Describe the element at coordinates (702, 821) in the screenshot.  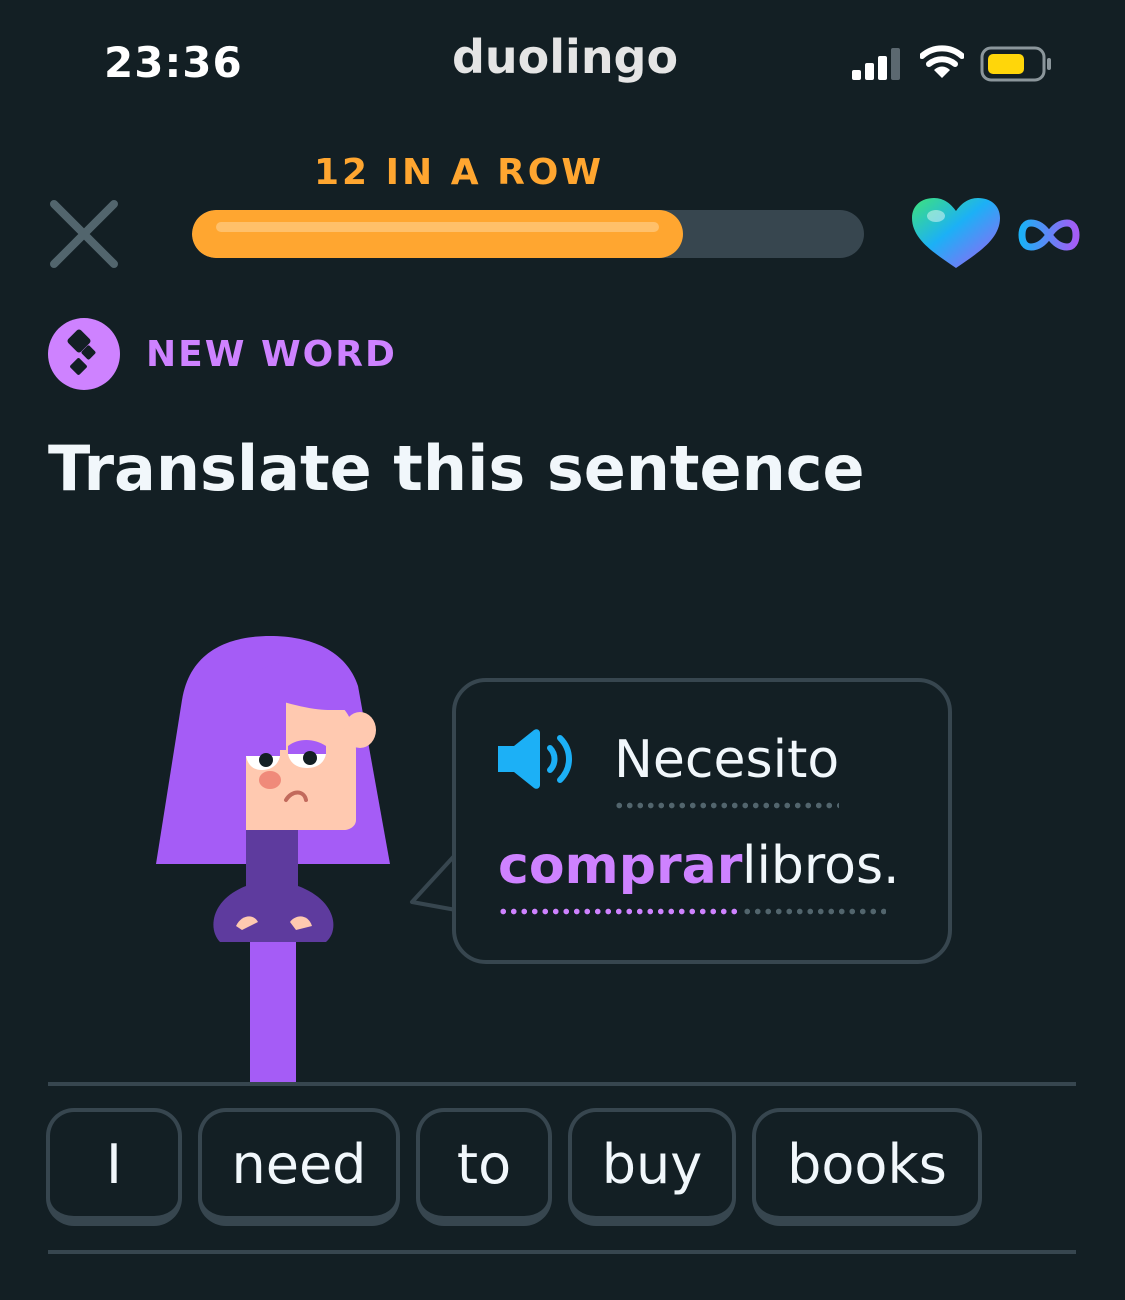
I see `speech-bubble` at that location.